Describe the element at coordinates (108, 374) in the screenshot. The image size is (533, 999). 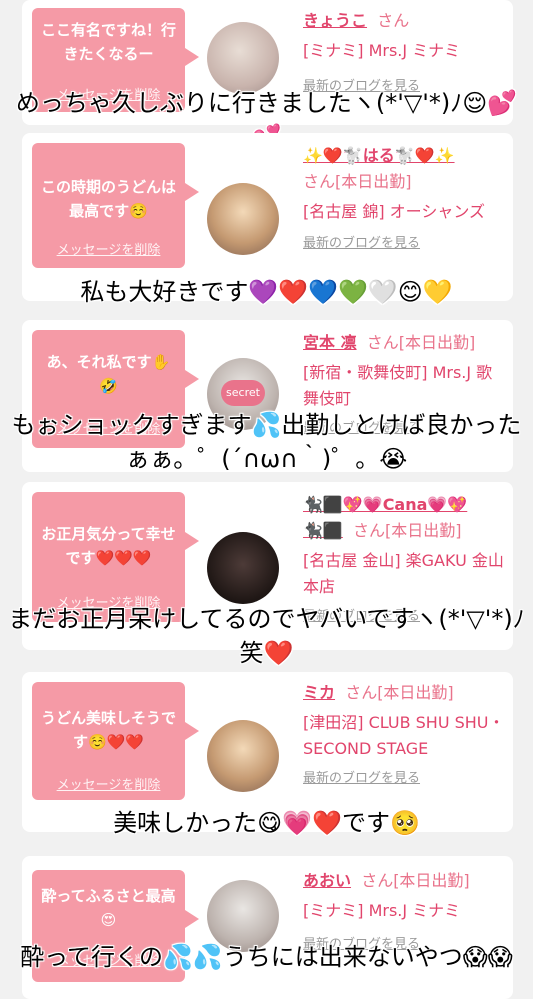
I see `message-text: あ、それ私です✋🤣` at that location.